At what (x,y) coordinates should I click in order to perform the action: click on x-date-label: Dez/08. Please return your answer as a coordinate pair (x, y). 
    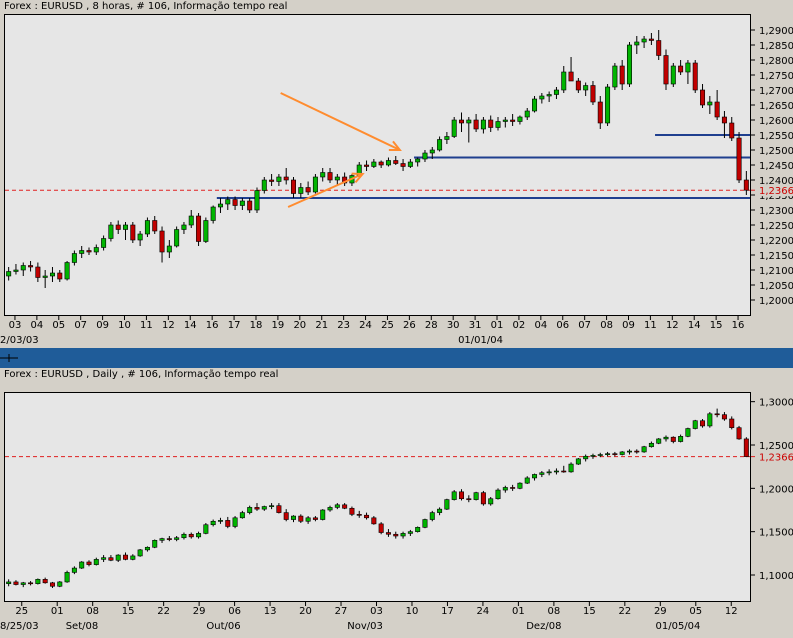
    Looking at the image, I should click on (543, 626).